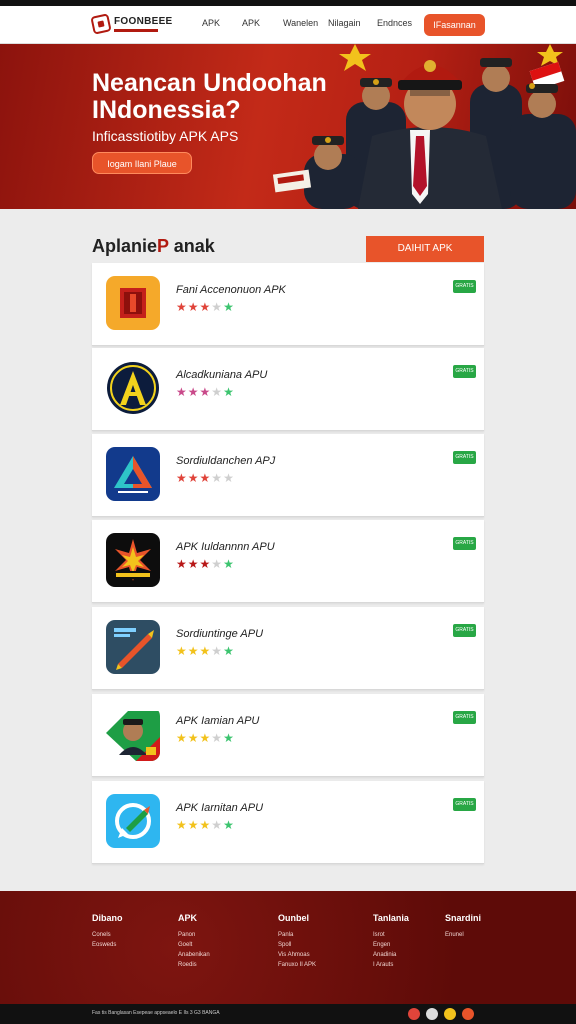  Describe the element at coordinates (425, 249) in the screenshot. I see `section-download-button: DAIHIT APK` at that location.